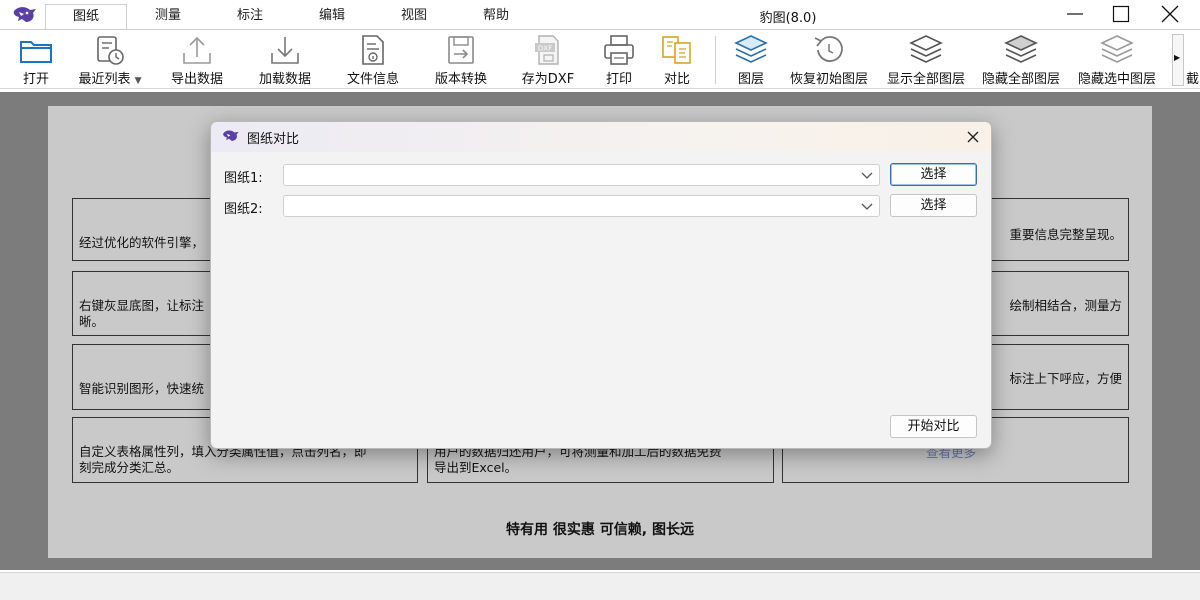 Image resolution: width=1200 pixels, height=600 pixels. I want to click on show-all-layers-icon, so click(926, 49).